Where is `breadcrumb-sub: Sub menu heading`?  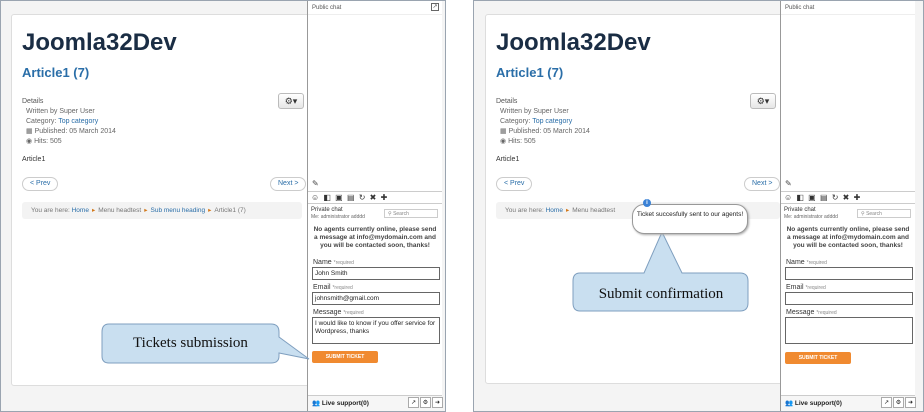 breadcrumb-sub: Sub menu heading is located at coordinates (178, 210).